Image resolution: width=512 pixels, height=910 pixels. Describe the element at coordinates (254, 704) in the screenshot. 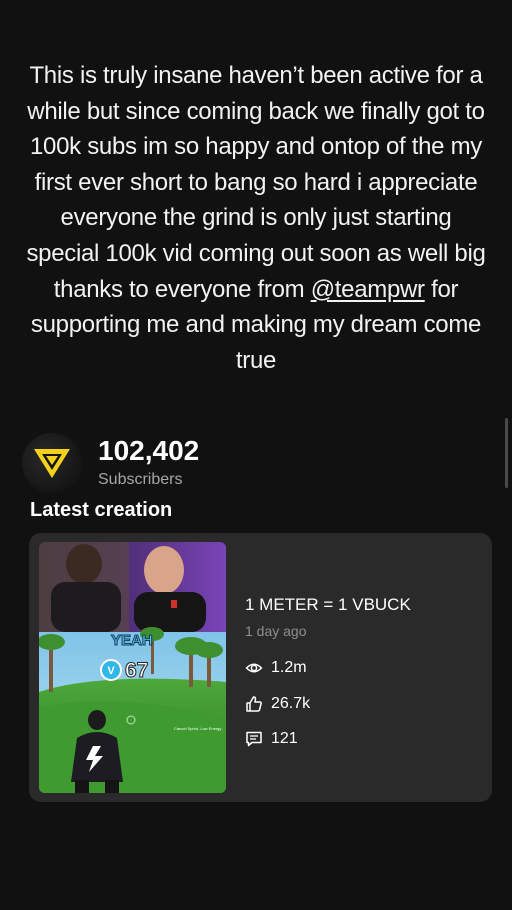

I see `thumbs-up-icon` at that location.